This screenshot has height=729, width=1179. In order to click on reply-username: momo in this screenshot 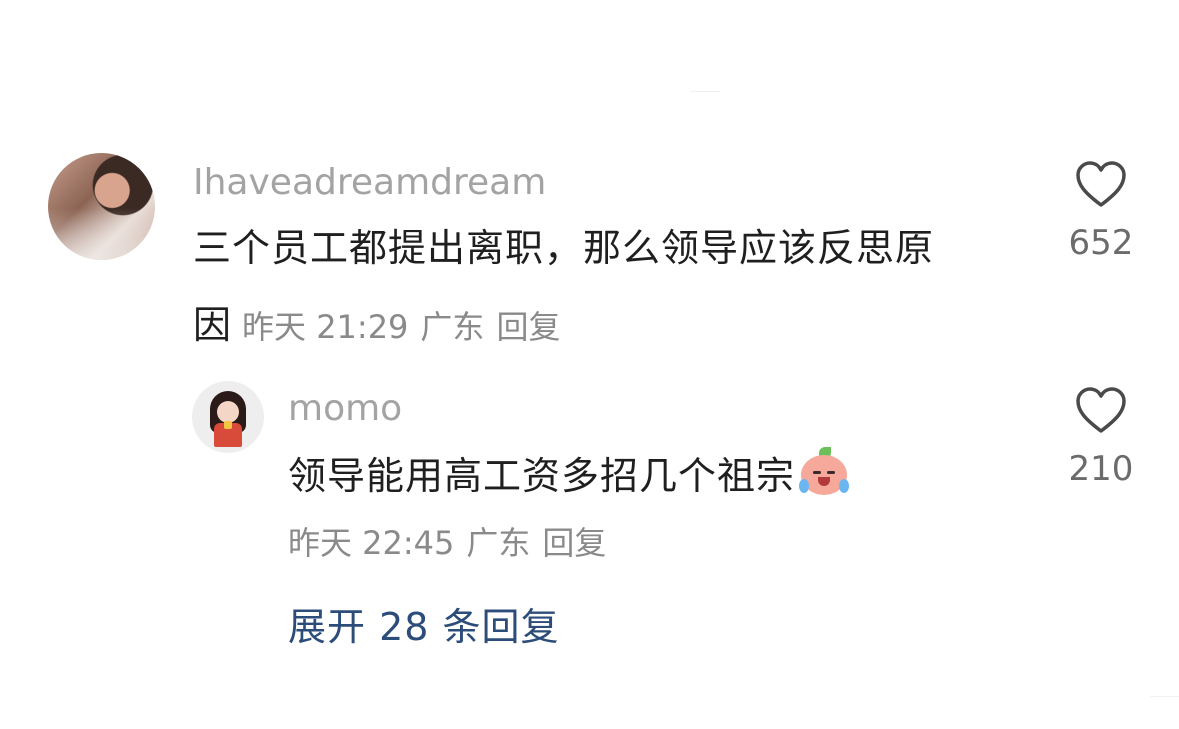, I will do `click(345, 409)`.